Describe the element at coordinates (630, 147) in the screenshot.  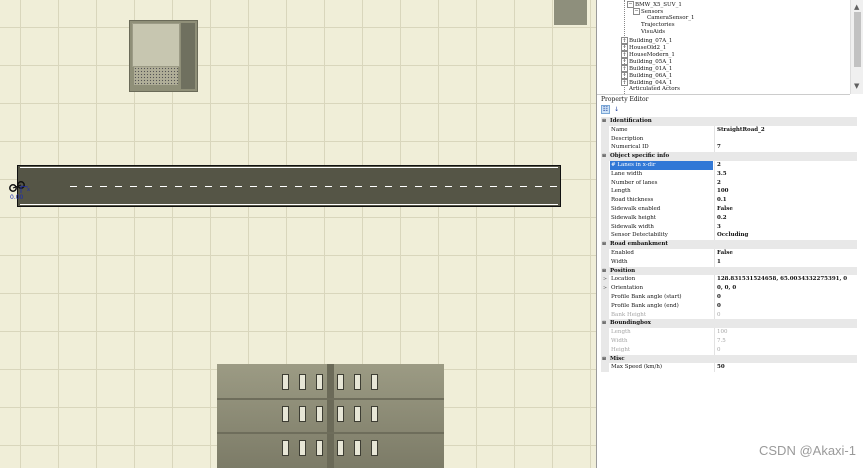
I see `property-name: Numerical ID` at that location.